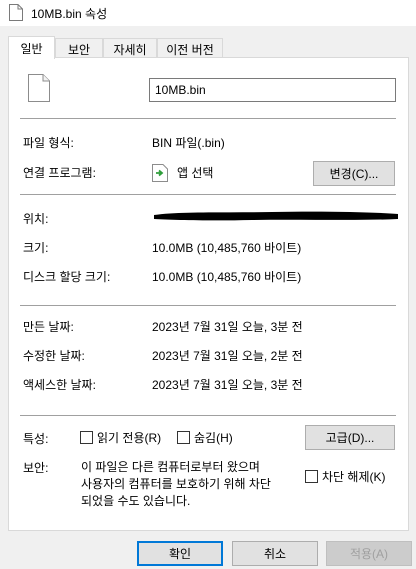 This screenshot has height=569, width=416. What do you see at coordinates (59, 173) in the screenshot?
I see `open-with-label: 연결 프로그램:` at bounding box center [59, 173].